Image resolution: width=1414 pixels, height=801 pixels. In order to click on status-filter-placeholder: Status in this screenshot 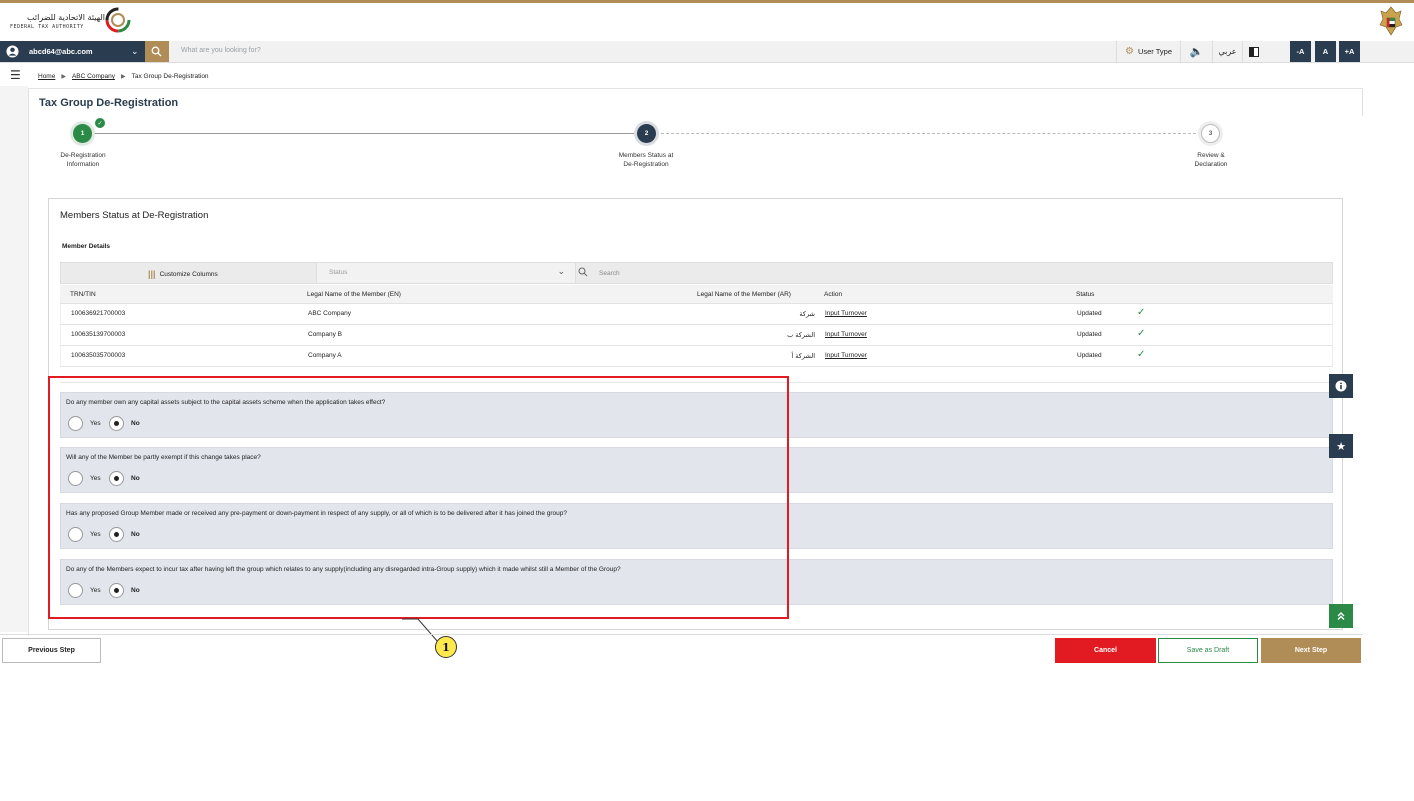, I will do `click(338, 272)`.